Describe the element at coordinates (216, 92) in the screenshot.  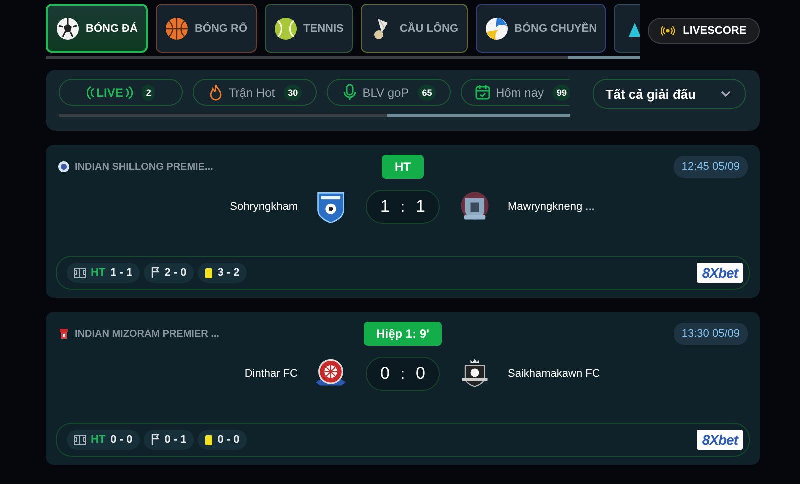
I see `flame-icon` at that location.